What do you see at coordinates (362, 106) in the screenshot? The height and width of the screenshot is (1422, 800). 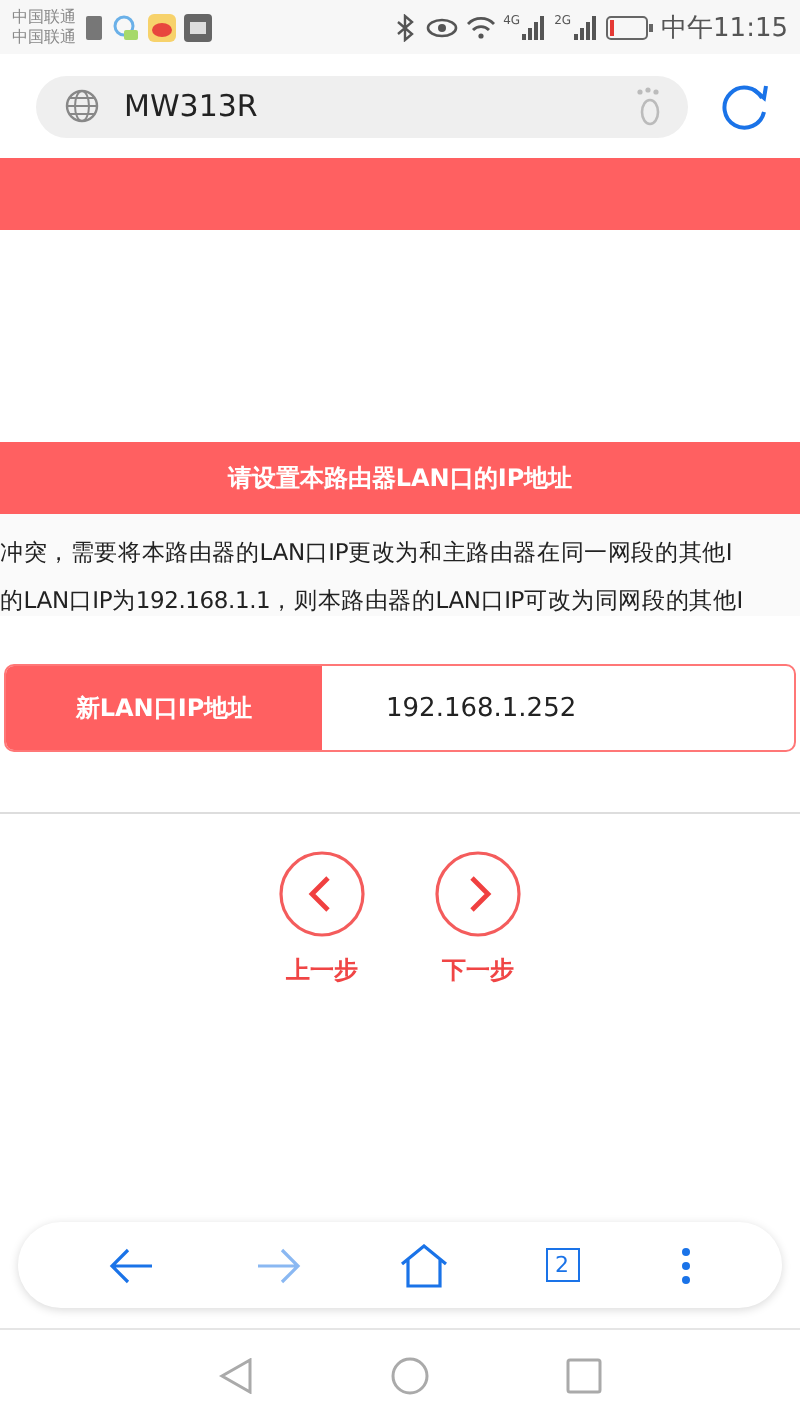 I see `address-bar: MW313R` at bounding box center [362, 106].